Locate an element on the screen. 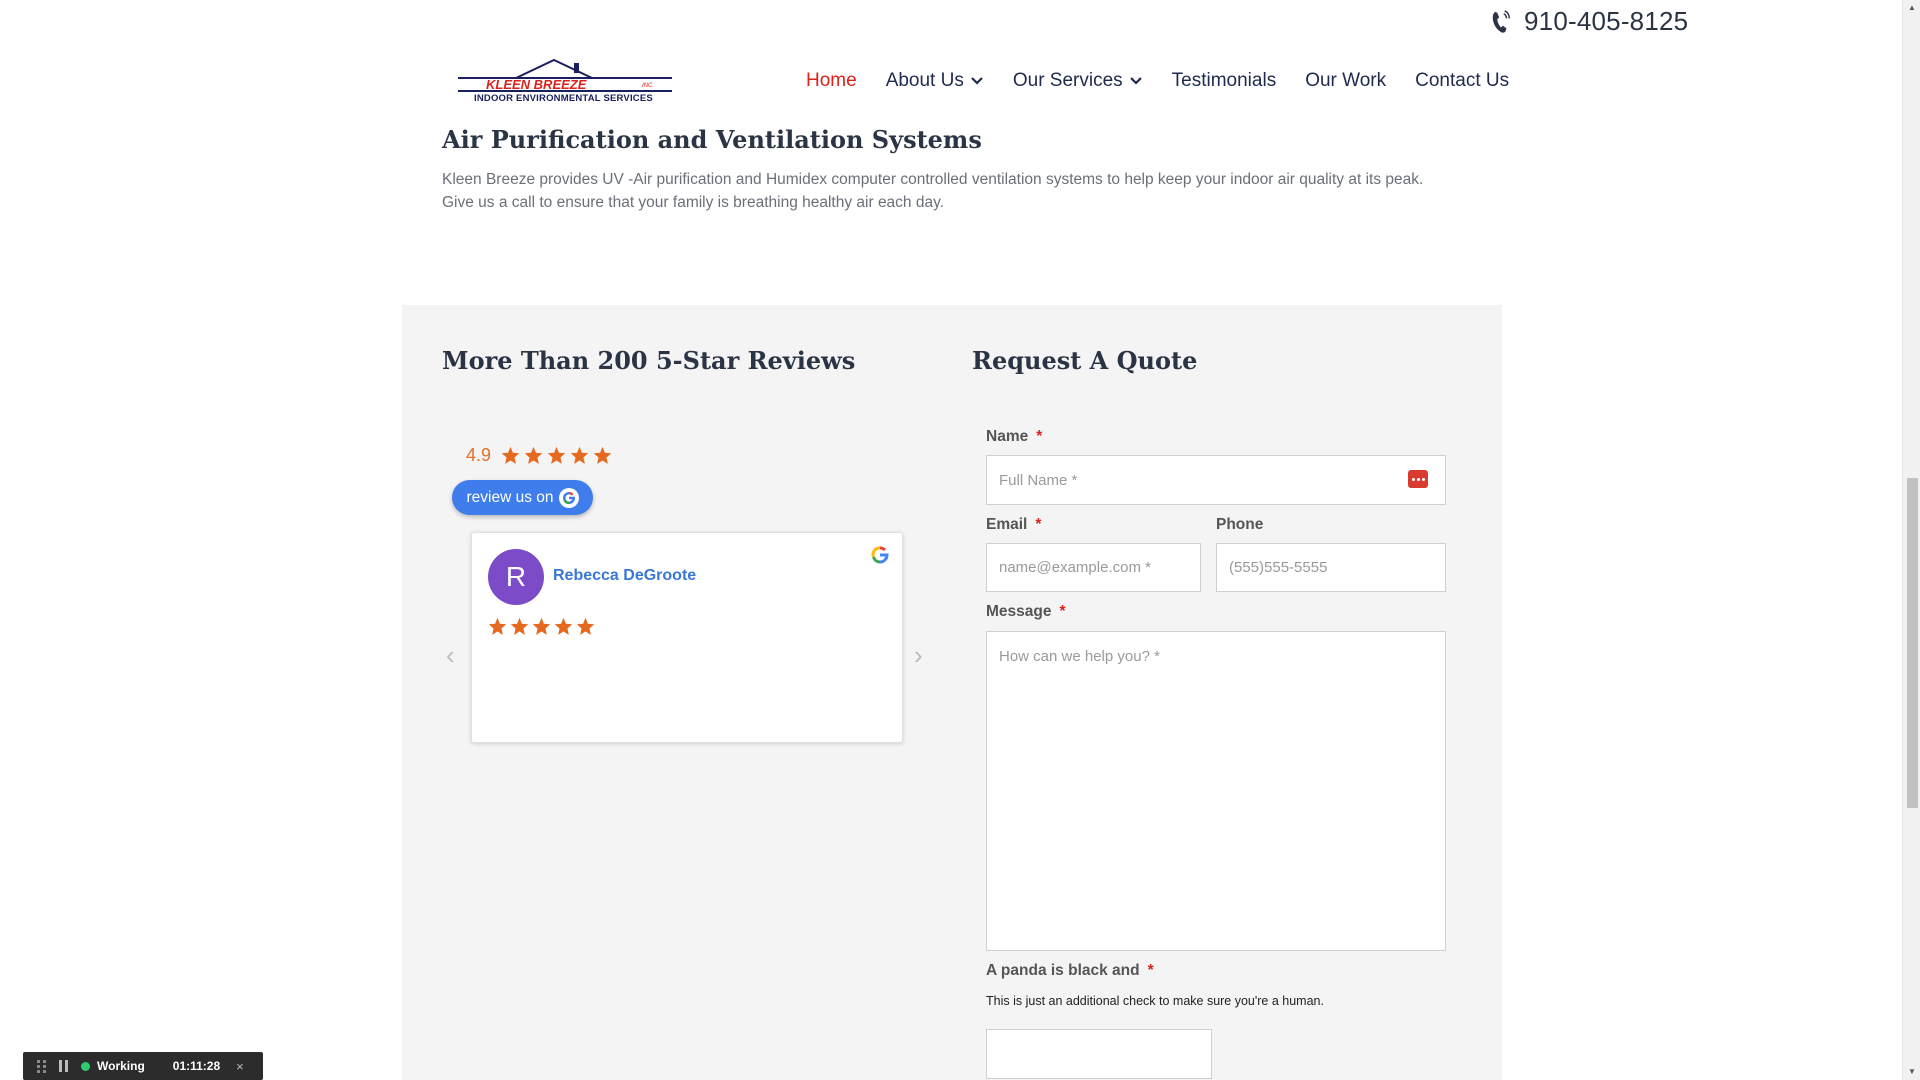  rating-summary: 4.9 is located at coordinates (539, 455).